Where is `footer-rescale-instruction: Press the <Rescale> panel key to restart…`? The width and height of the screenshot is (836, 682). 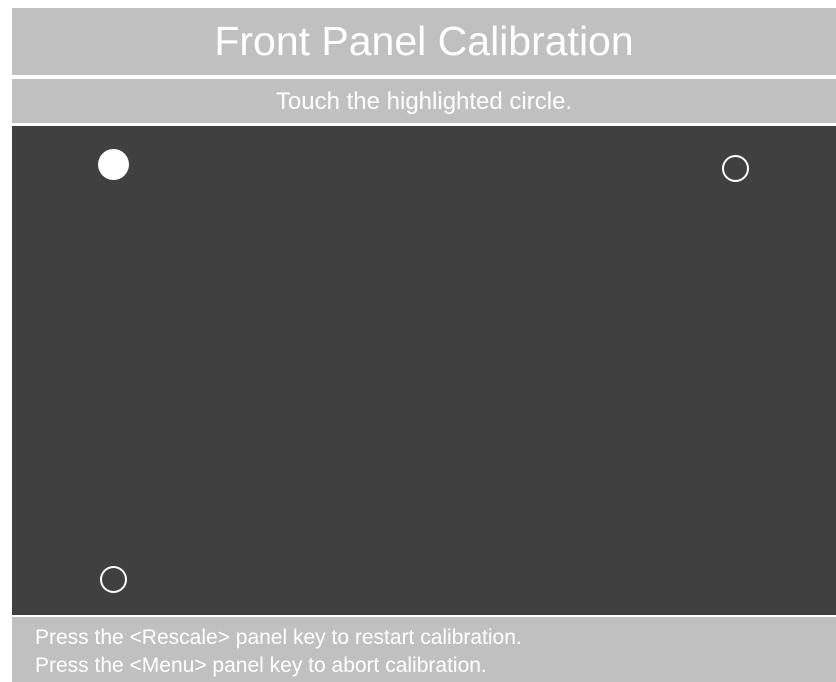
footer-rescale-instruction: Press the <Rescale> panel key to restart… is located at coordinates (278, 637).